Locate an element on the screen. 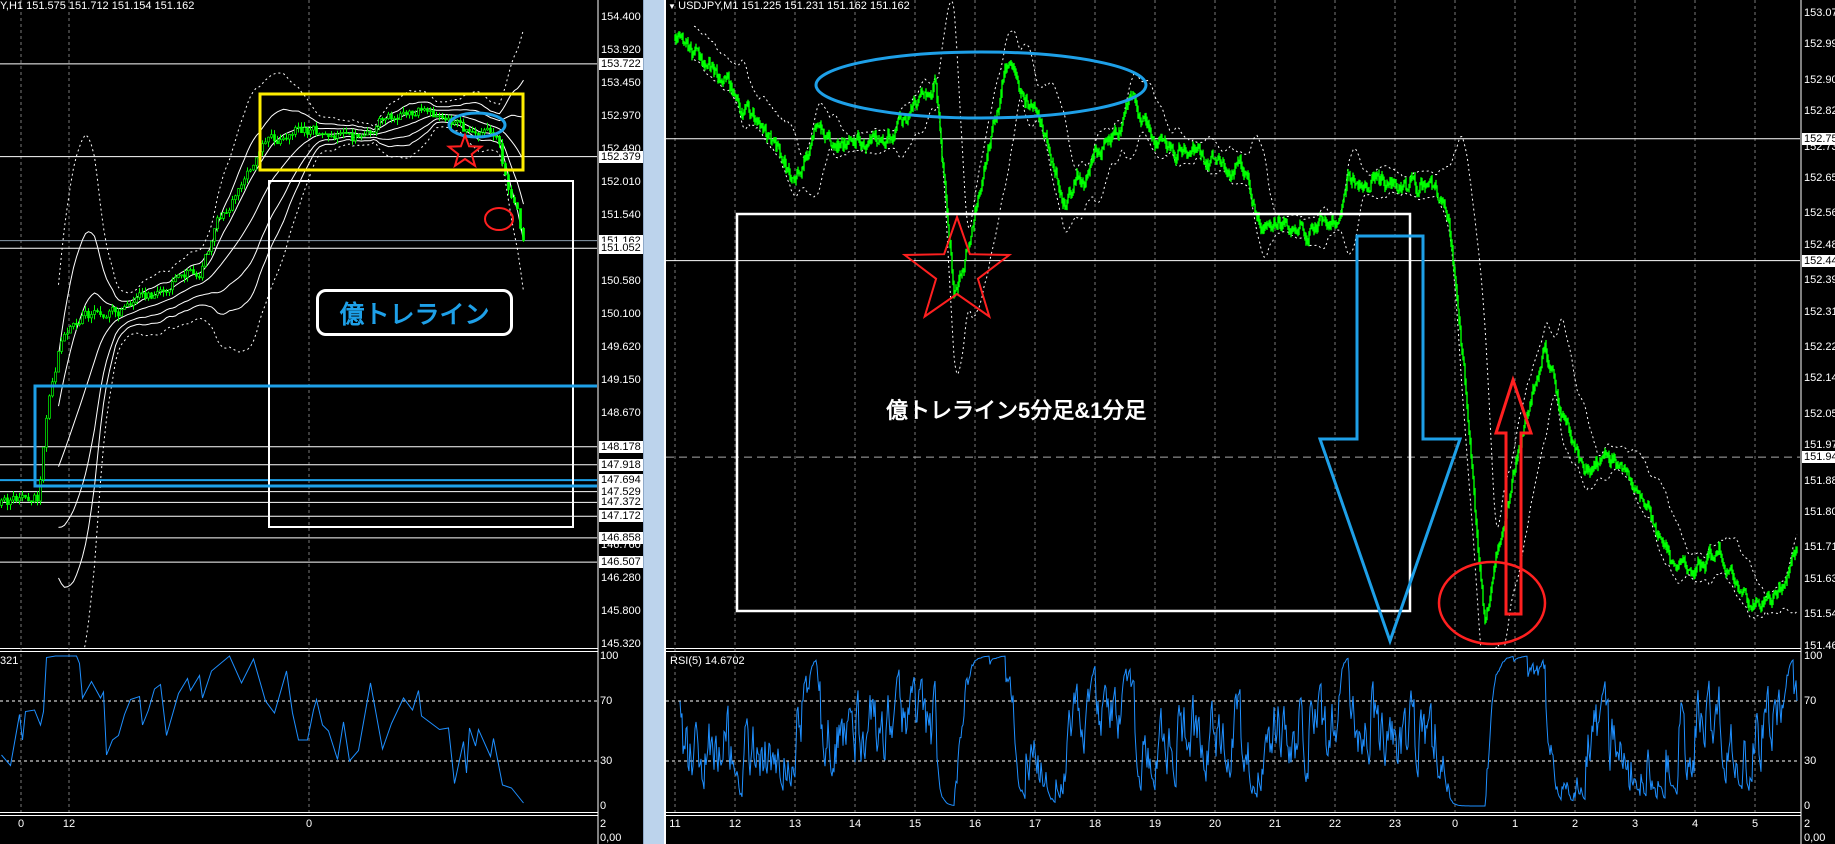 Image resolution: width=1835 pixels, height=844 pixels. right-price-label: 152.82 is located at coordinates (1819, 111).